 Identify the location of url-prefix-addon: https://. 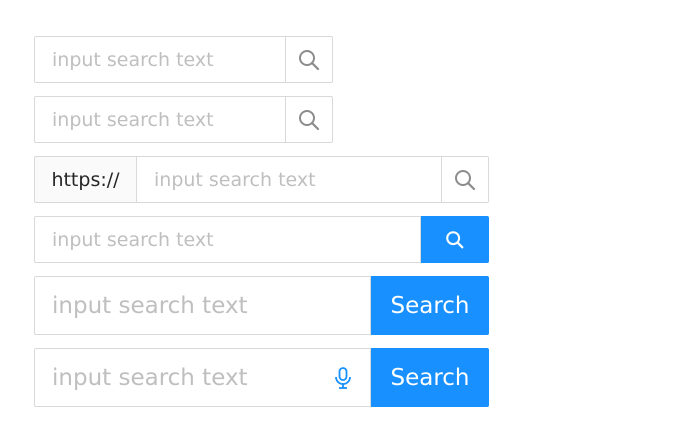
(85, 179).